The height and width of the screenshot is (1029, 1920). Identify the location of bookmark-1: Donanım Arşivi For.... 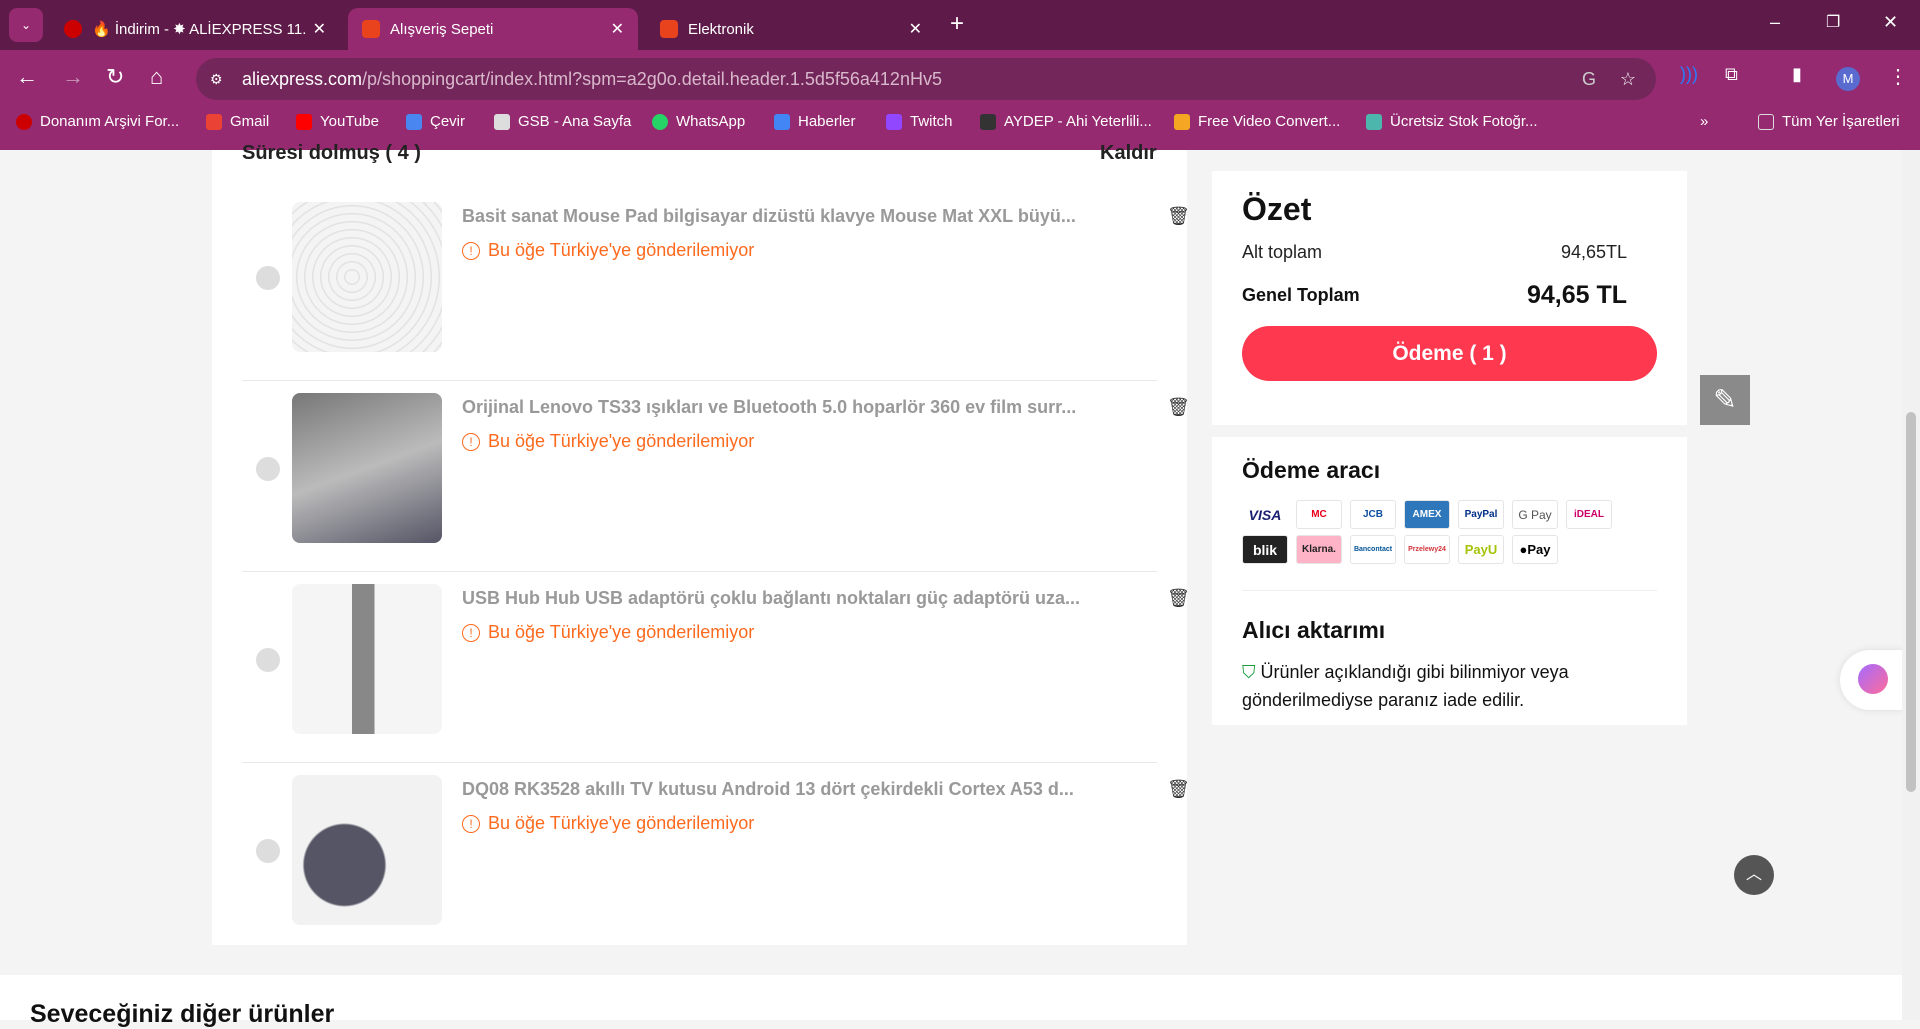
(97, 121).